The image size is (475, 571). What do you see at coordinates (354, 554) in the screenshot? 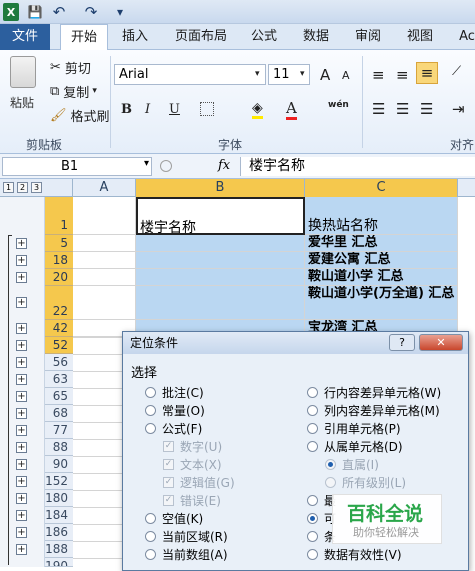
I see `option-data-validation: 数据有效性(V)` at bounding box center [354, 554].